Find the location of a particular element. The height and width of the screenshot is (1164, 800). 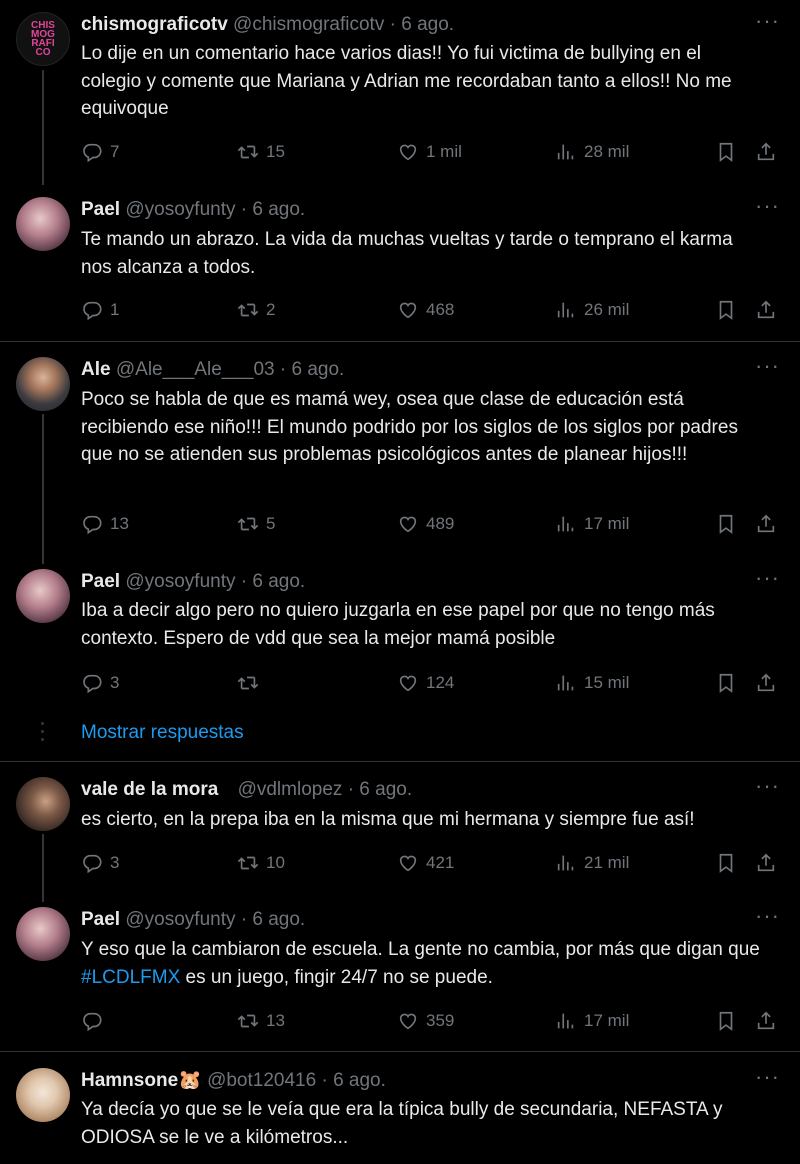

views-button: 15 mil is located at coordinates (592, 683).